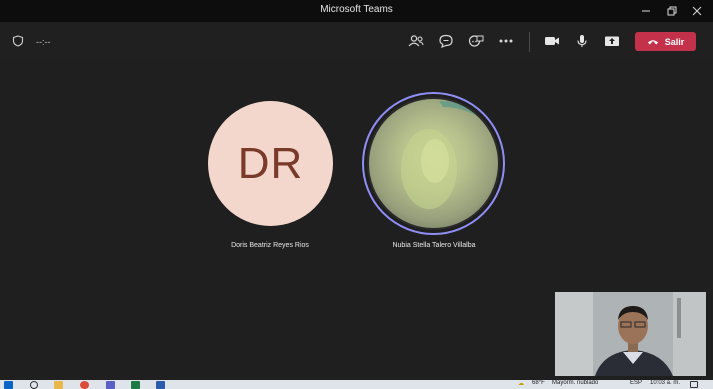 This screenshot has height=389, width=713. Describe the element at coordinates (665, 383) in the screenshot. I see `clock: 10:03 a. m.` at that location.